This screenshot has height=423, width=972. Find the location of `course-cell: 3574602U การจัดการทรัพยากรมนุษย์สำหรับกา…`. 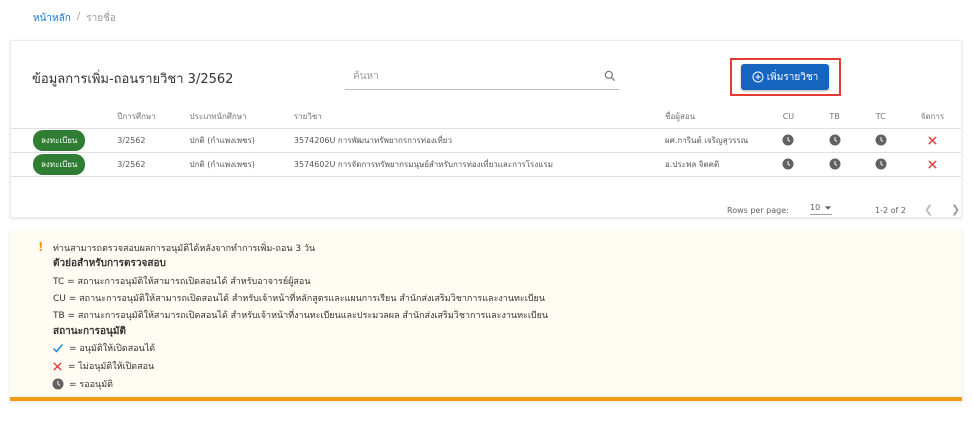

course-cell: 3574602U การจัดการทรัพยากรมนุษย์สำหรับกา… is located at coordinates (479, 164).